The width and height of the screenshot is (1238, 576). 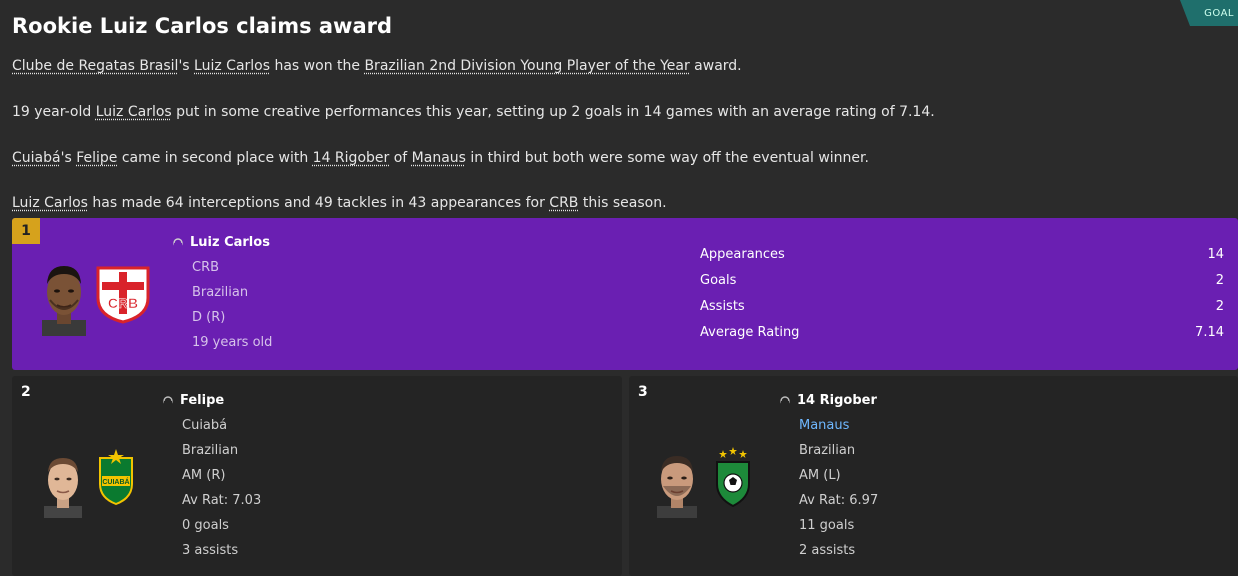 What do you see at coordinates (96, 158) in the screenshot?
I see `player-link: Felipe` at bounding box center [96, 158].